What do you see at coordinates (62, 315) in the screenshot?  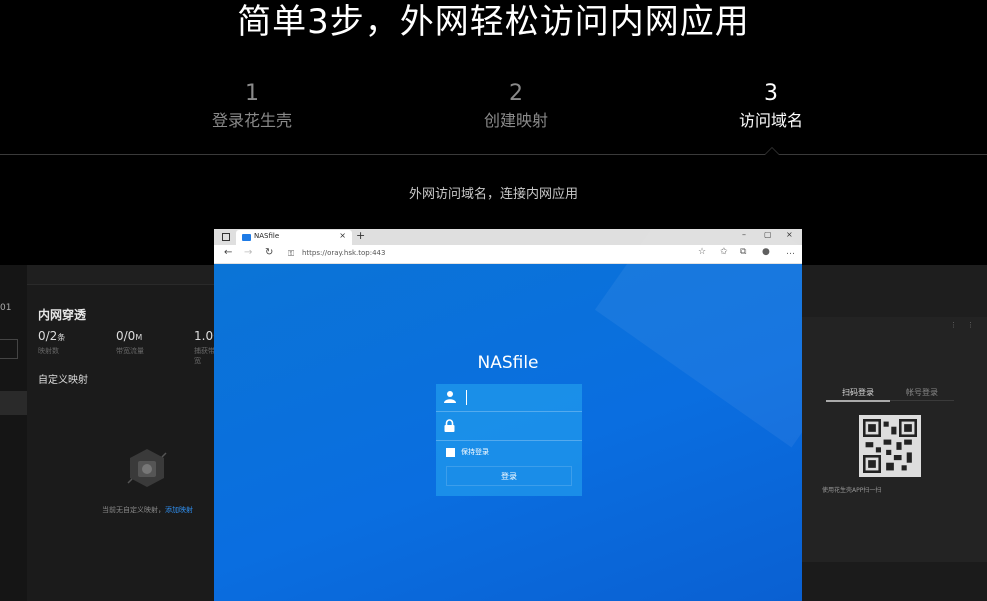 I see `panel-title: 内网穿透` at bounding box center [62, 315].